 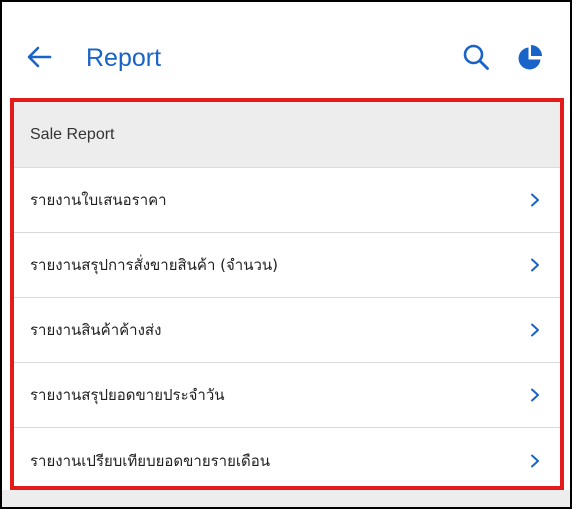 What do you see at coordinates (98, 200) in the screenshot?
I see `list-item-label: รายงานใบเสนอราคา` at bounding box center [98, 200].